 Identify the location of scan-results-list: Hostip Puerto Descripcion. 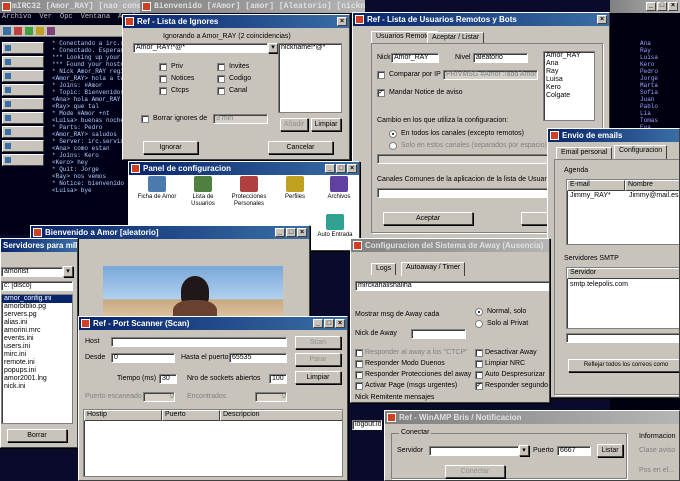
(213, 443).